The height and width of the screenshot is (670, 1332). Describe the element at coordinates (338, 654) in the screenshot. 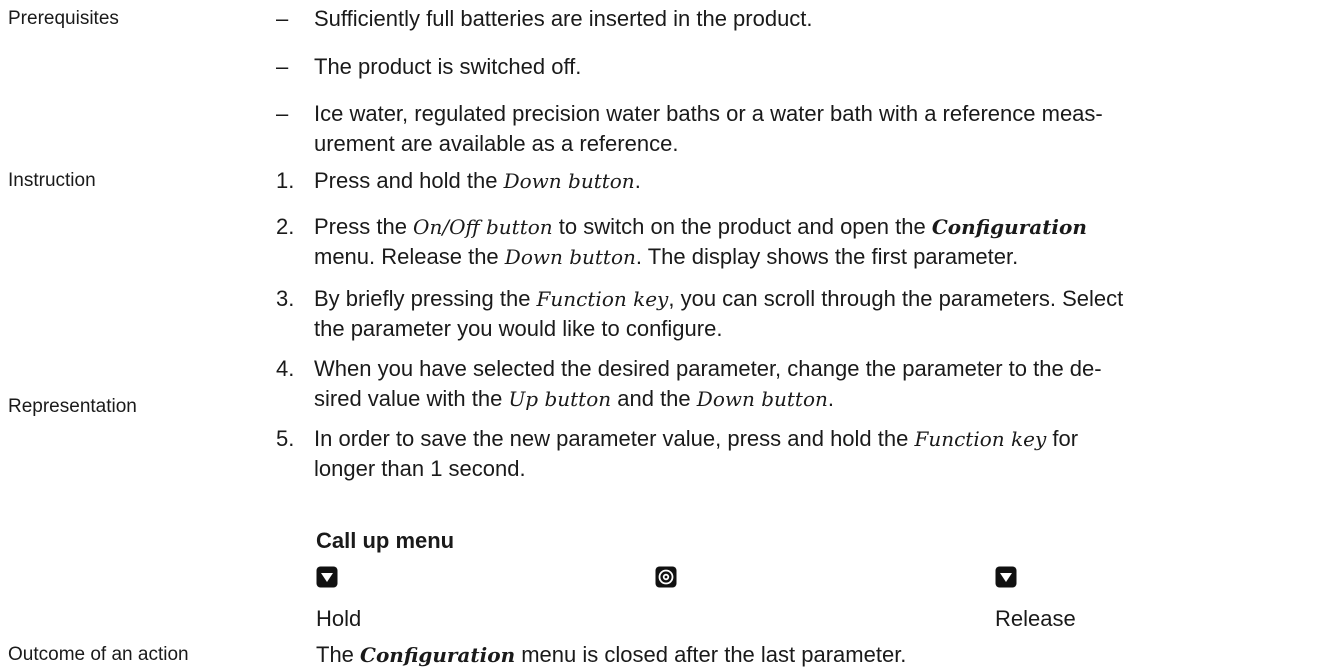

I see `outcome-text-part: The` at that location.